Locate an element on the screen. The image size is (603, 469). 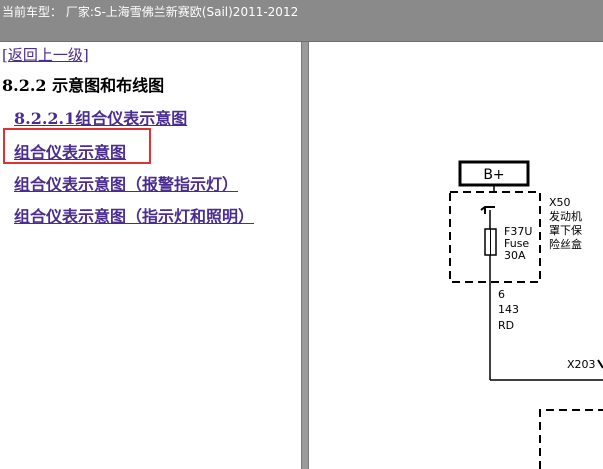
box-label-x50: X50 is located at coordinates (560, 202).